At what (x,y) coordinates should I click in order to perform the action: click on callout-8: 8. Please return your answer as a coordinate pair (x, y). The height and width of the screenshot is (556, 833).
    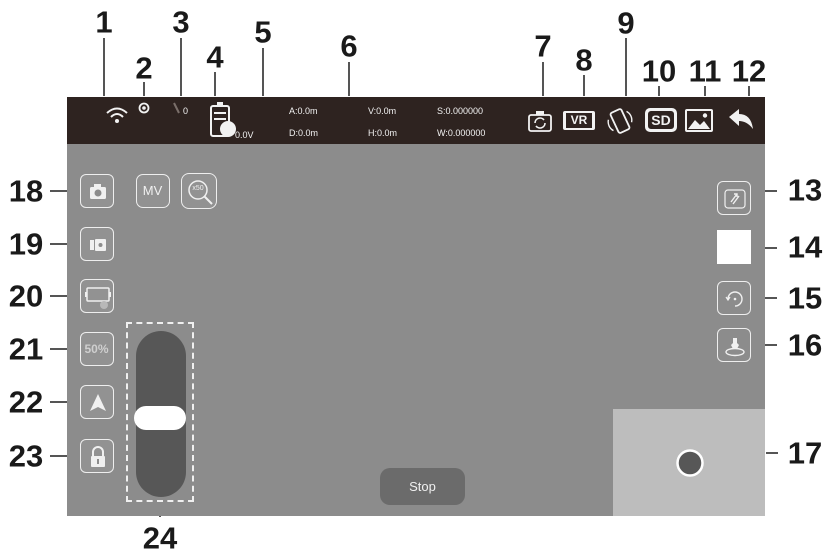
    Looking at the image, I should click on (584, 60).